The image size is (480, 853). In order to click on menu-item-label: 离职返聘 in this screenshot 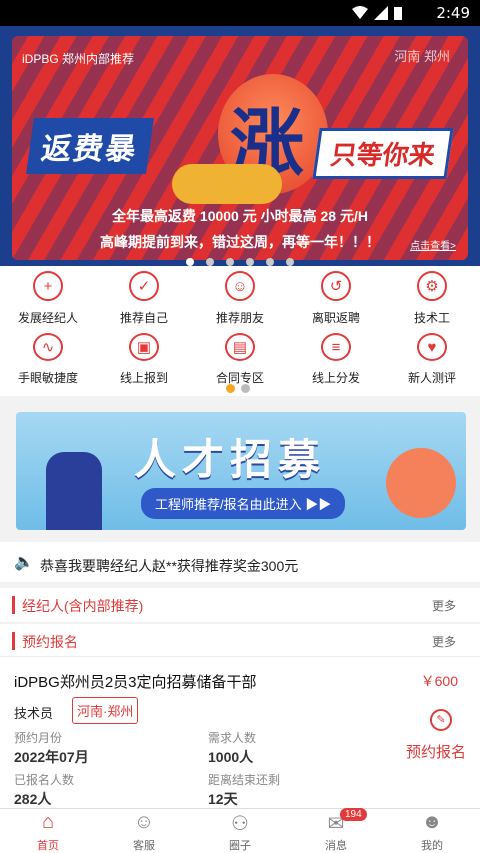, I will do `click(335, 318)`.